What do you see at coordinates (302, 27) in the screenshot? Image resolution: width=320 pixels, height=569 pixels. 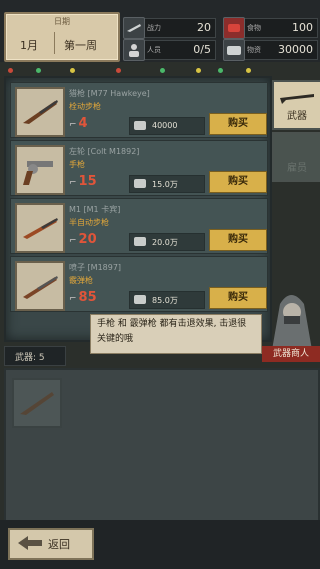 I see `stat-value: 100` at bounding box center [302, 27].